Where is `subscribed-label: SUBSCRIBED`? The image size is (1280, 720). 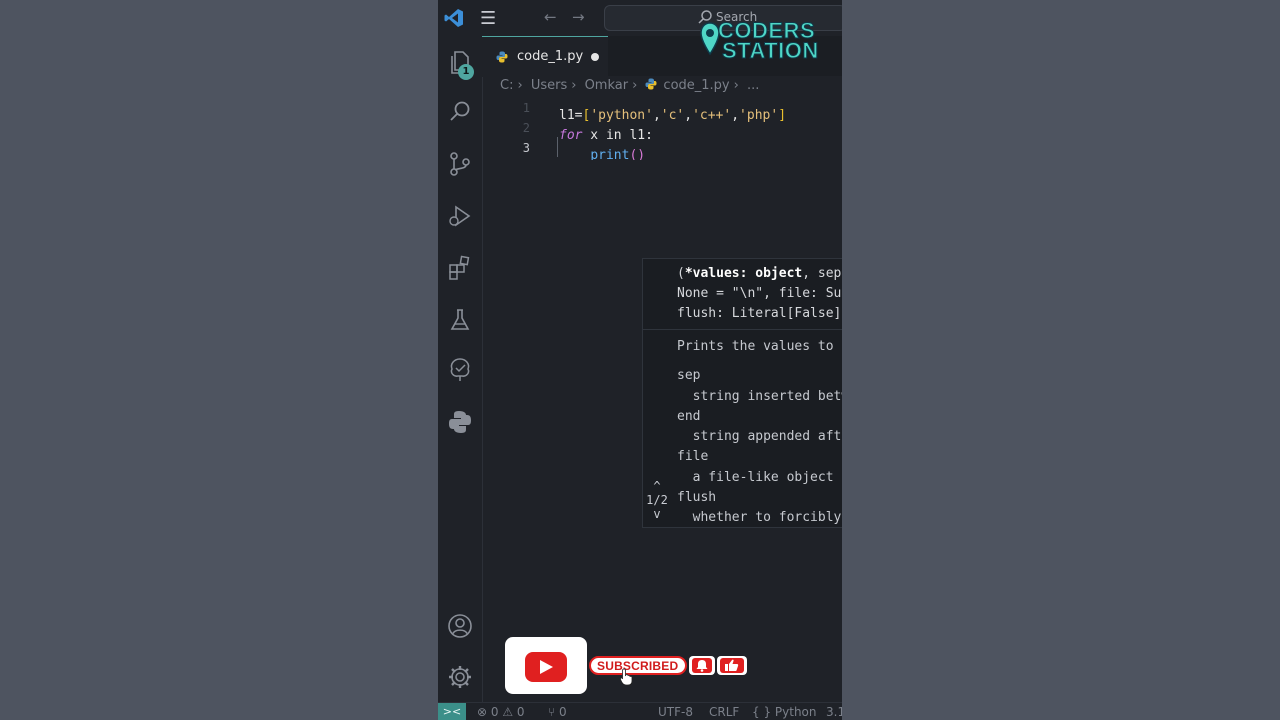
subscribed-label: SUBSCRIBED is located at coordinates (638, 666).